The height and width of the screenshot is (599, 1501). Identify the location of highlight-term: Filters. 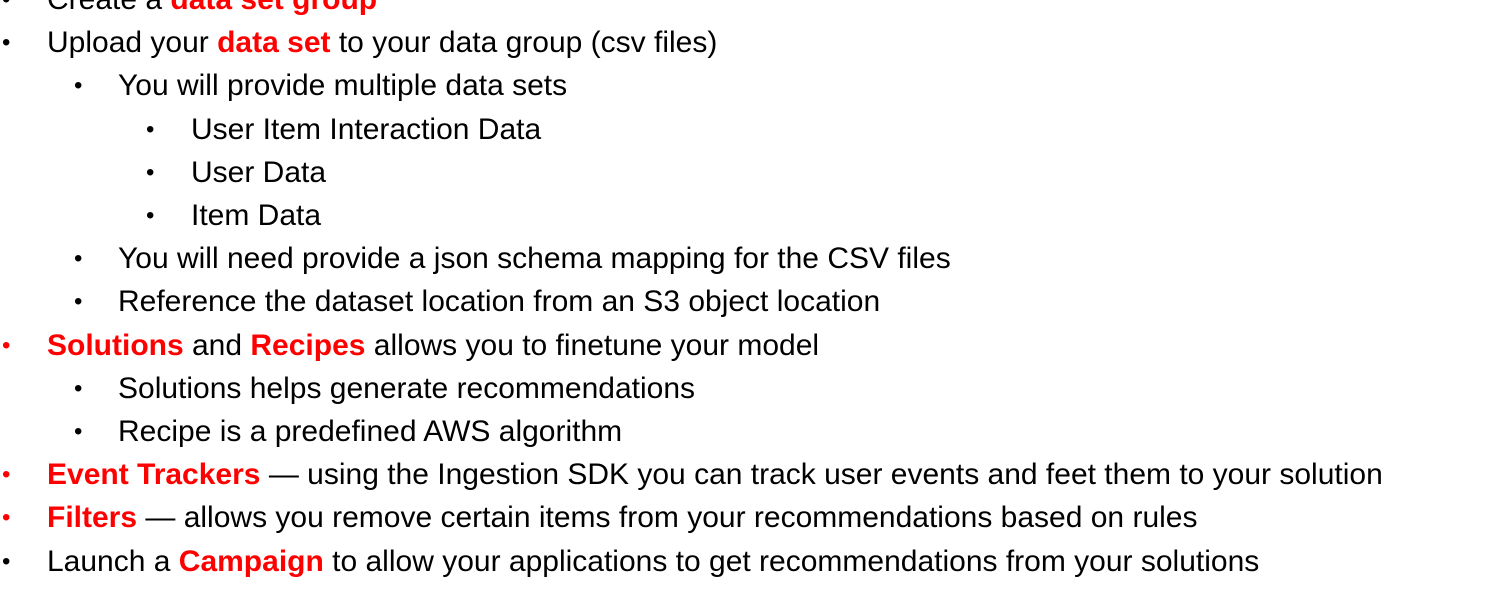
(92, 518).